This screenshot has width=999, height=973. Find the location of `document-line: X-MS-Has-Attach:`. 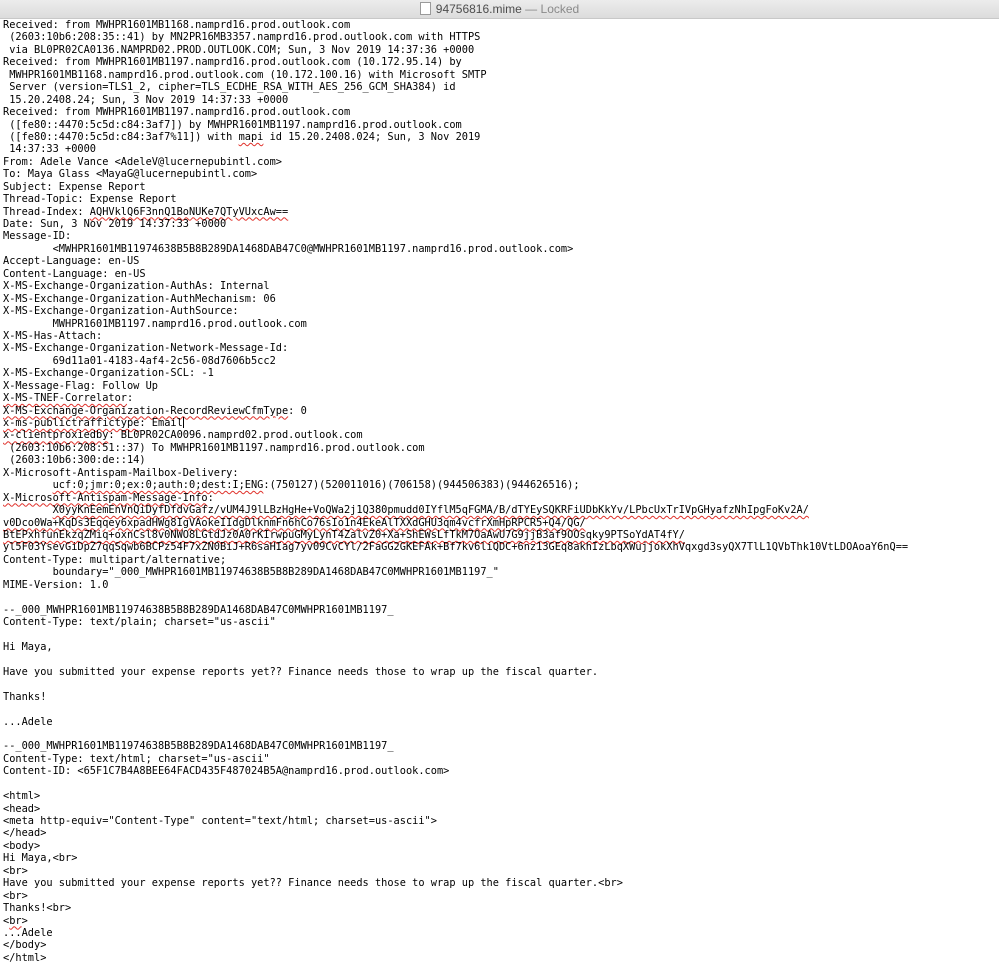

document-line: X-MS-Has-Attach: is located at coordinates (53, 335).